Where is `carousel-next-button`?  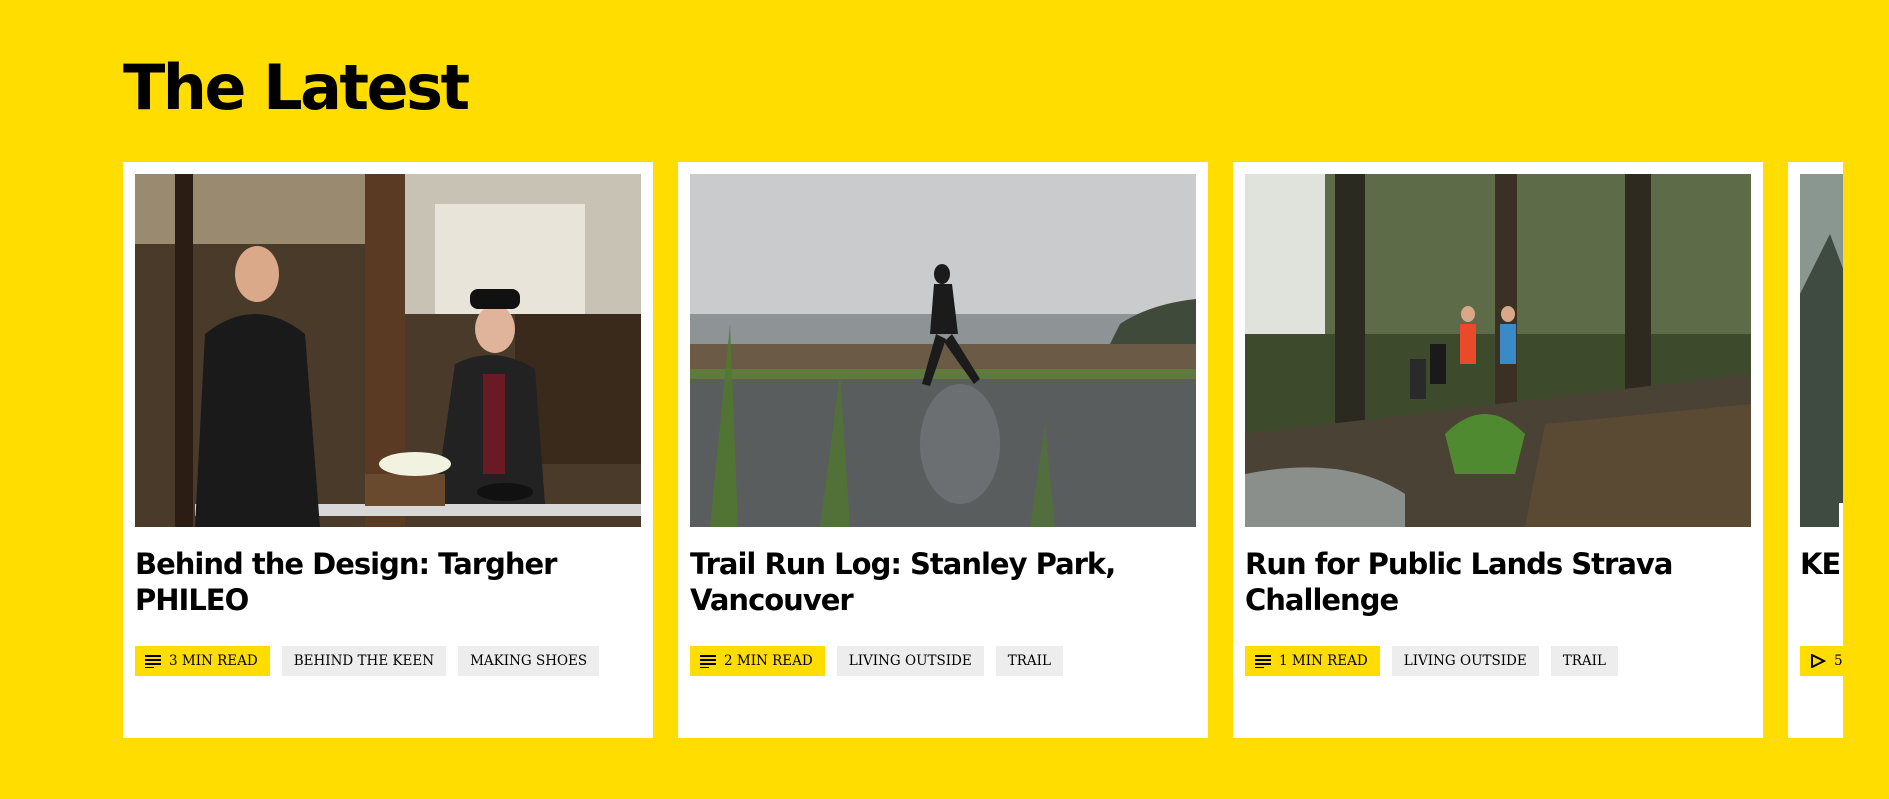
carousel-next-button is located at coordinates (1841, 543).